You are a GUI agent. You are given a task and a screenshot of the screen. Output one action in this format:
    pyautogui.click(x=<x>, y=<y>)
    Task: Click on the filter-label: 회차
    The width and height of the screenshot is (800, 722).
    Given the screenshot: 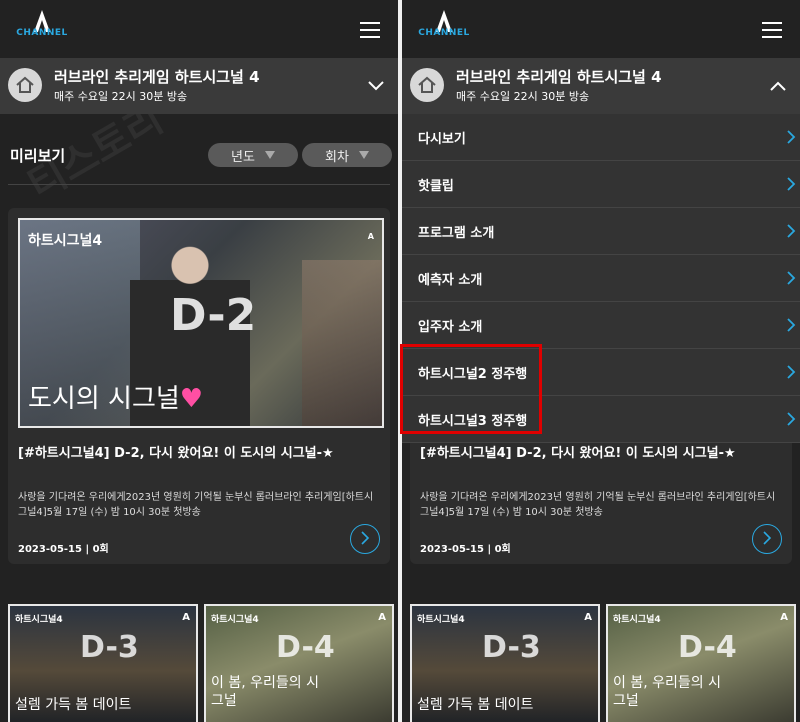 What is the action you would take?
    pyautogui.click(x=337, y=157)
    